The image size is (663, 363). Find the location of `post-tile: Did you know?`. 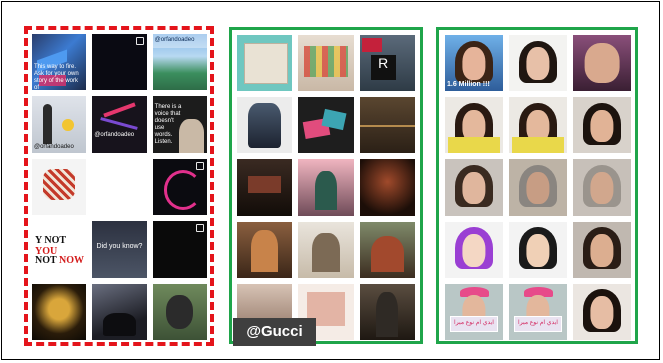

post-tile: Did you know? is located at coordinates (119, 249).